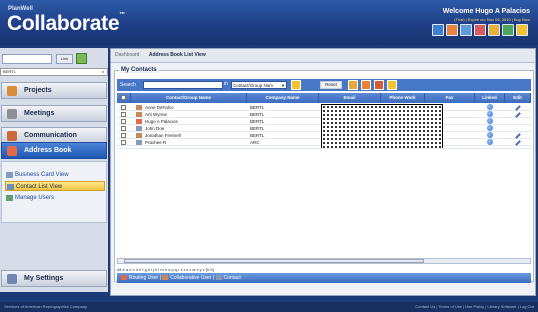 This screenshot has width=538, height=312. I want to click on chevron-down-icon: ▼, so click(283, 85).